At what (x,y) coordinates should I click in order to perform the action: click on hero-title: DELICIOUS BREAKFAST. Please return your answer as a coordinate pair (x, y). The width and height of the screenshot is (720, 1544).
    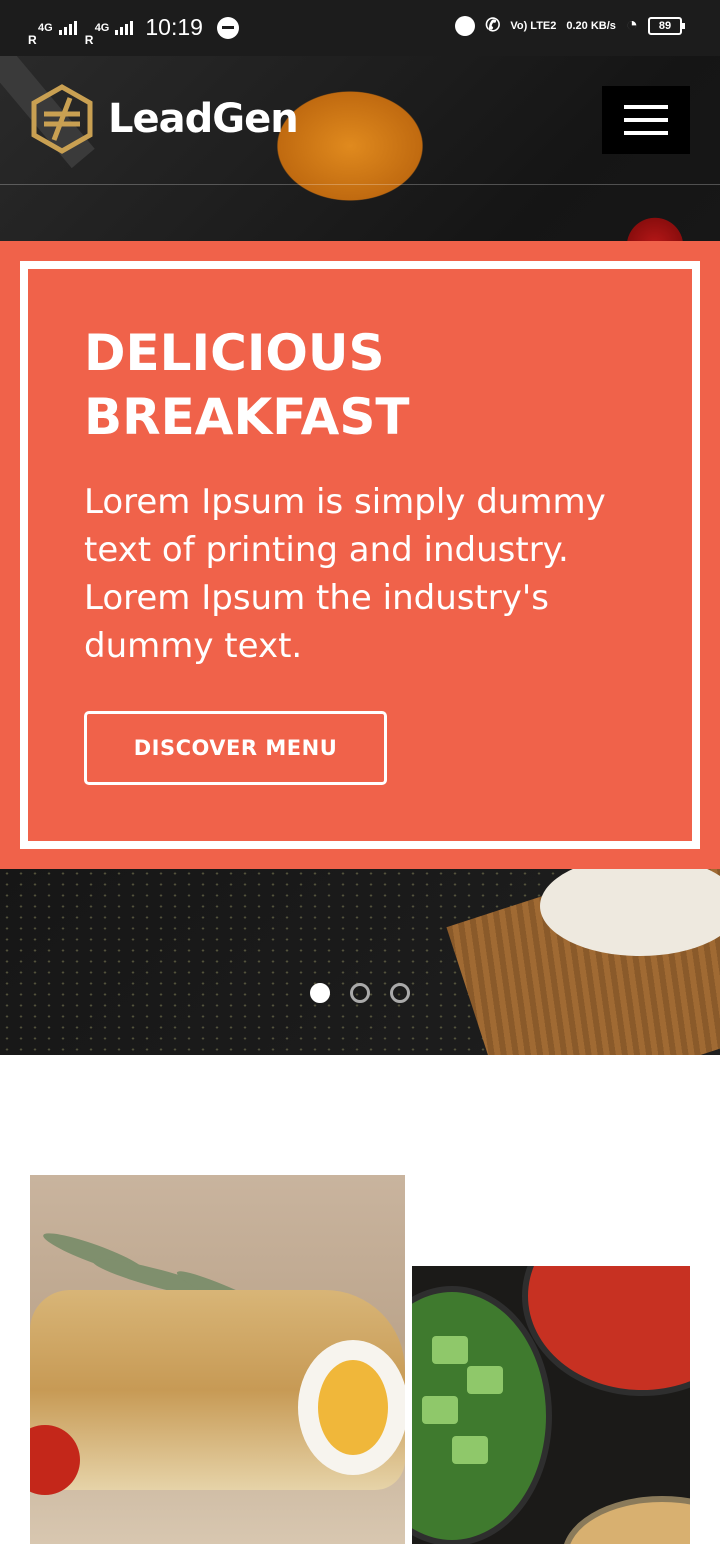
    Looking at the image, I should click on (247, 385).